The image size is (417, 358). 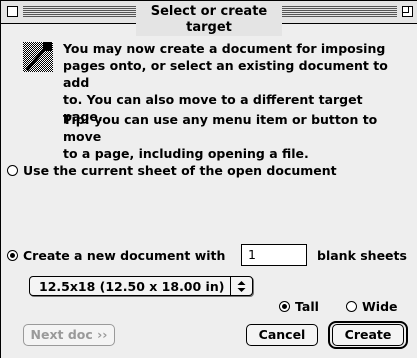 I want to click on create-new-label: Create a new document with, so click(x=124, y=255).